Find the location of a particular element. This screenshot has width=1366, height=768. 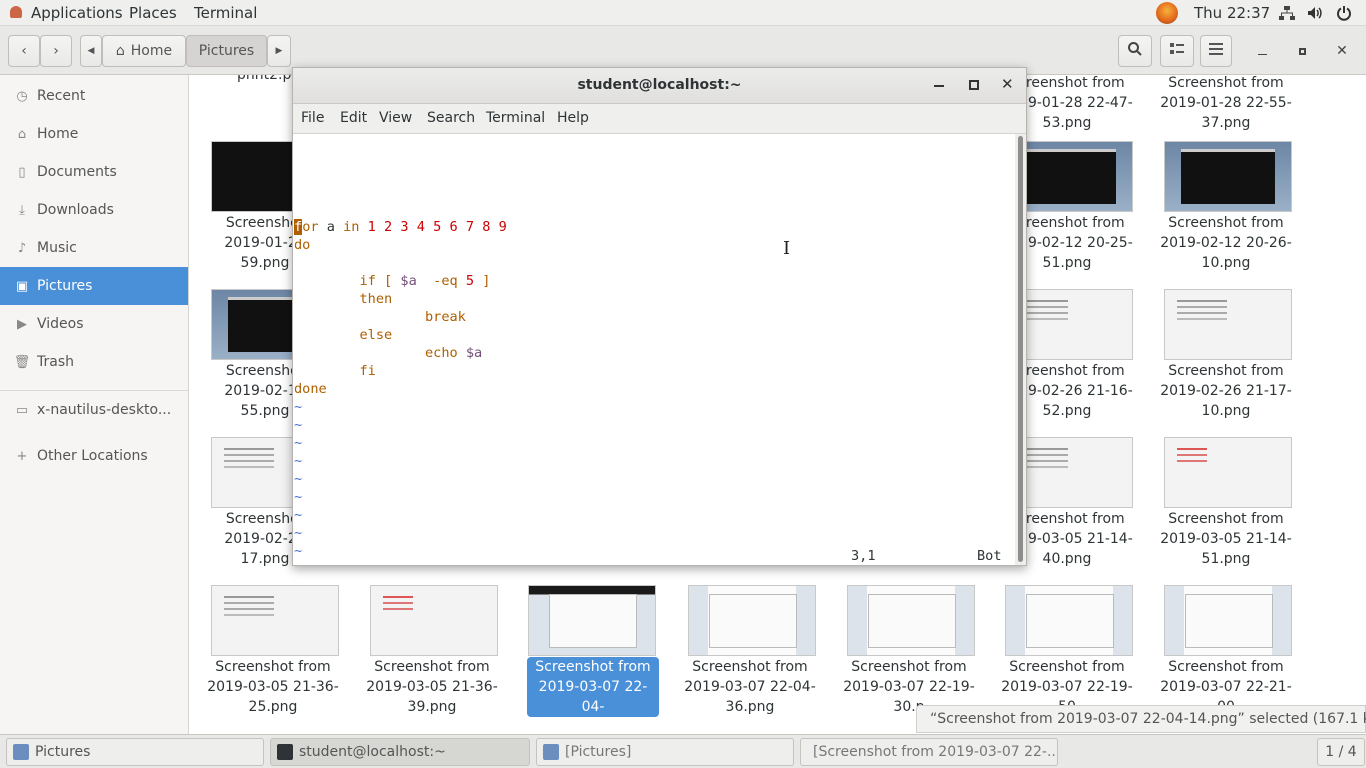

menu-button is located at coordinates (1216, 51).